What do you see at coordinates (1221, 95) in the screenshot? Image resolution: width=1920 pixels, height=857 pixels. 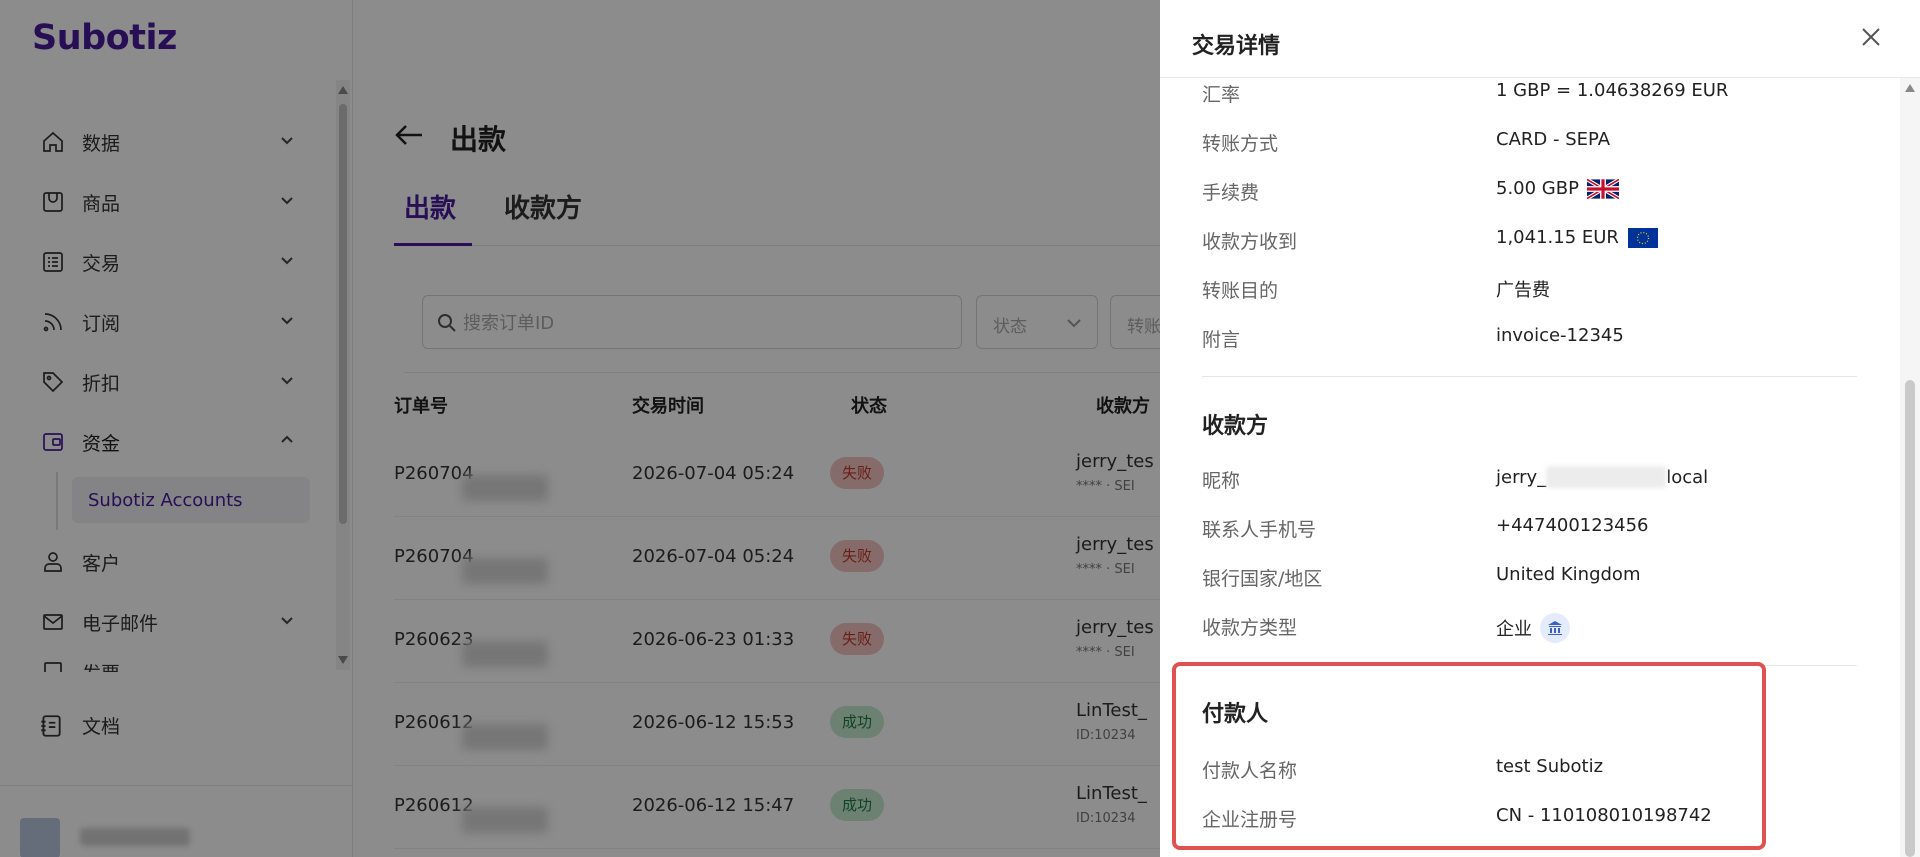 I see `detail-label: 汇率` at bounding box center [1221, 95].